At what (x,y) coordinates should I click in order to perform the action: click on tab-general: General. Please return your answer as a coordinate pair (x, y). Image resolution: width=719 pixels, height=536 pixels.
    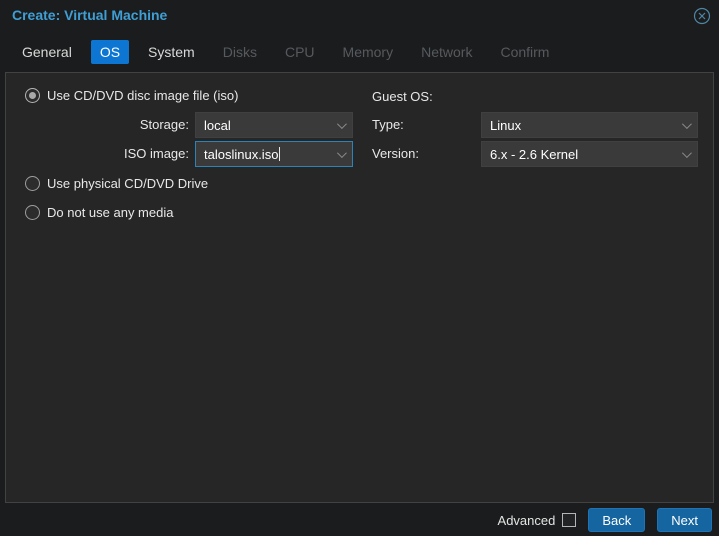
    Looking at the image, I should click on (47, 52).